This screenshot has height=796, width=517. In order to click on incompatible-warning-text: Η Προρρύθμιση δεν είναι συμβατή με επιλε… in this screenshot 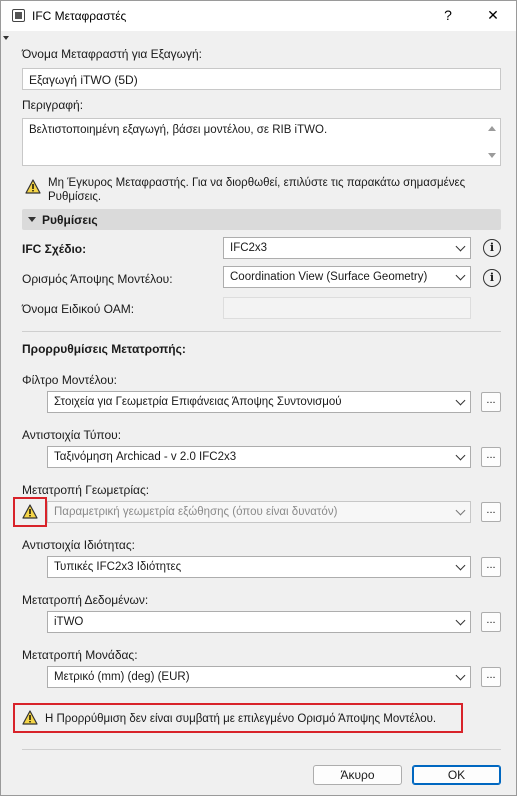, I will do `click(241, 719)`.